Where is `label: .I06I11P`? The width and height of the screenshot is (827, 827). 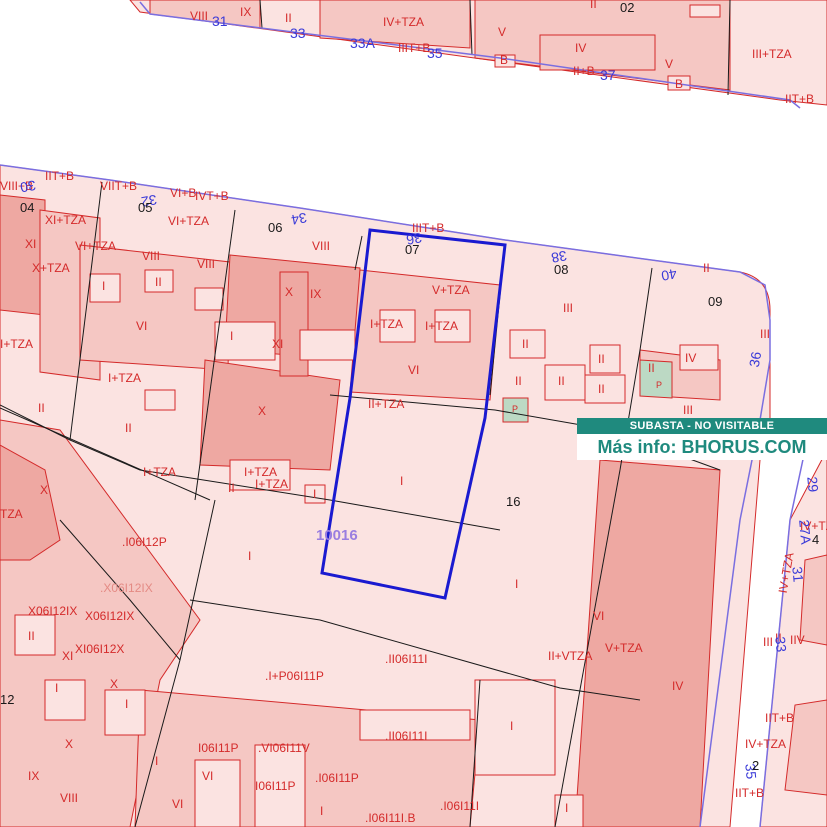
label: .I06I11P is located at coordinates (337, 778).